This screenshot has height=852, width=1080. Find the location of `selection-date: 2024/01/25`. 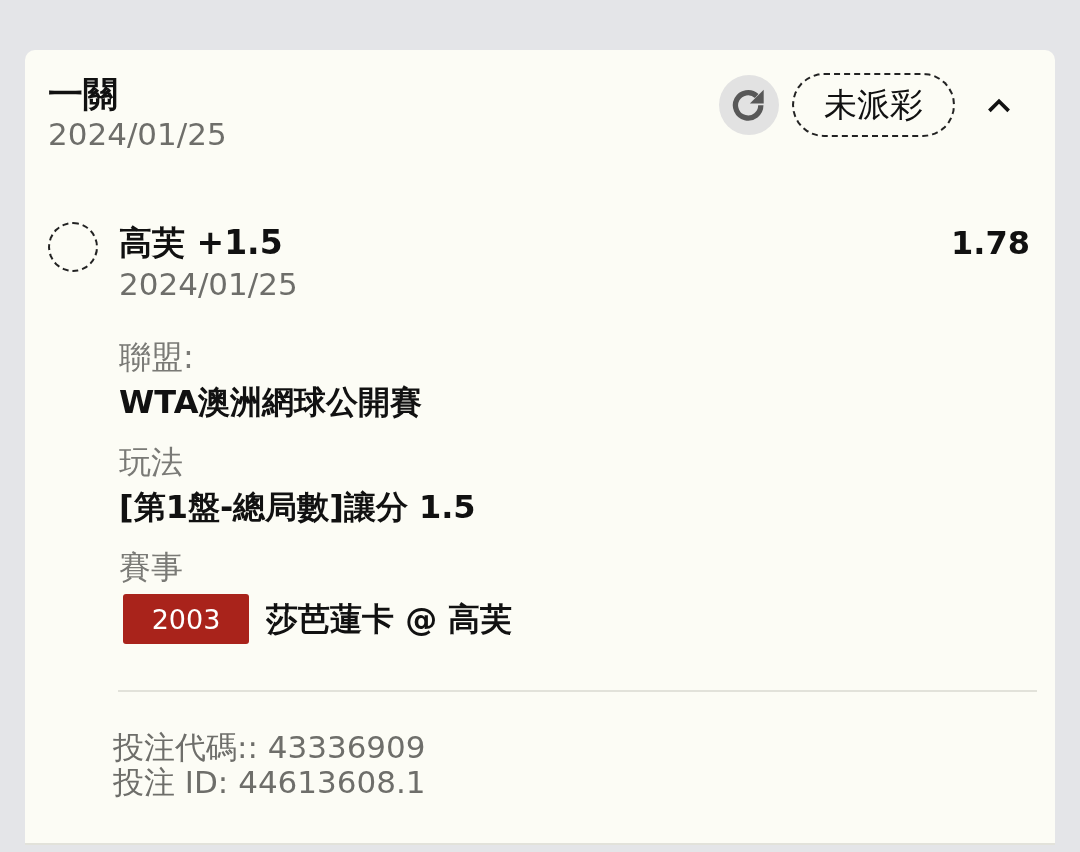

selection-date: 2024/01/25 is located at coordinates (209, 284).